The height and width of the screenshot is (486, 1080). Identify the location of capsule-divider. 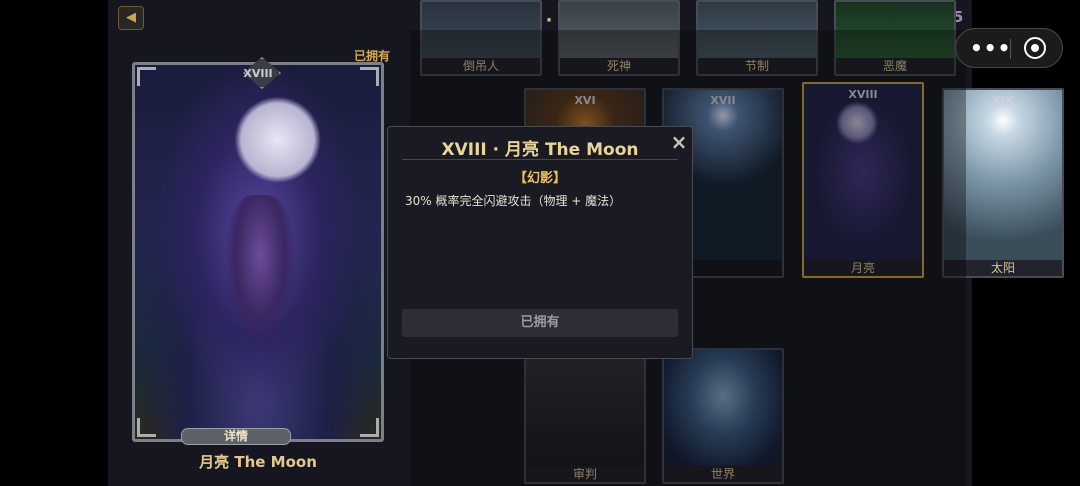
(1010, 49).